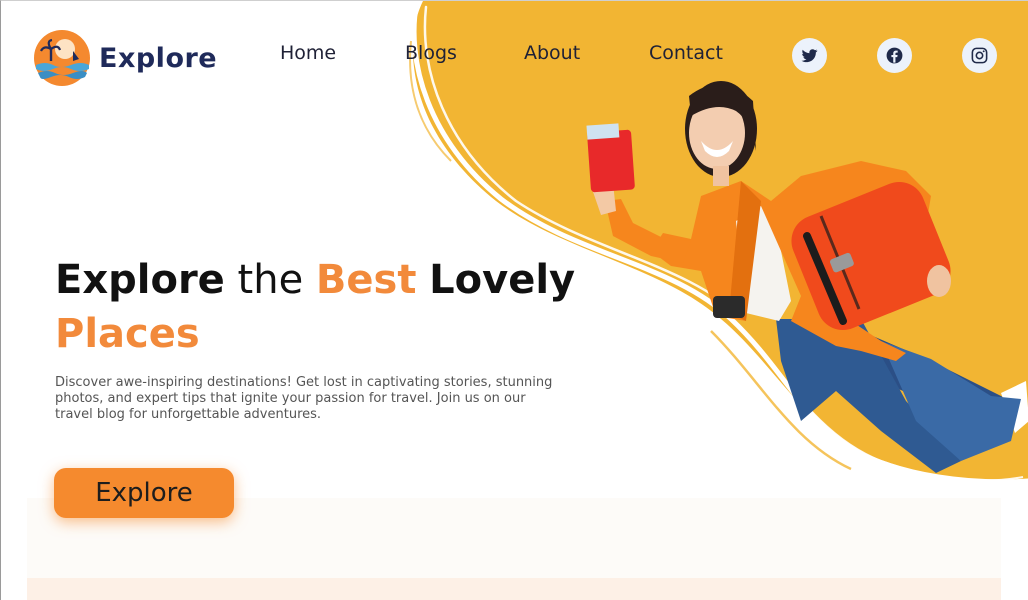  Describe the element at coordinates (514, 57) in the screenshot. I see `main-nav: Home Blogs About Contact` at that location.